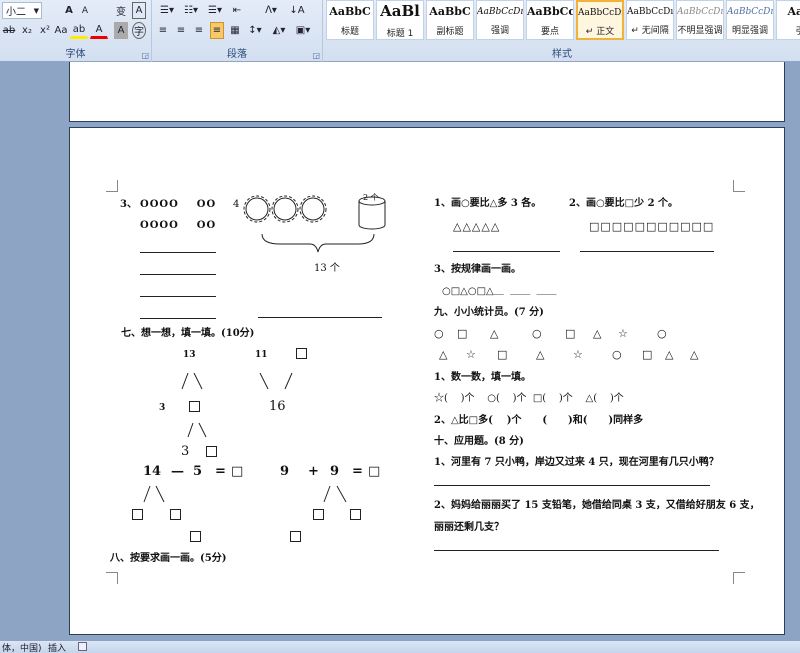 Image resolution: width=800 pixels, height=653 pixels. What do you see at coordinates (303, 30) in the screenshot?
I see `borders-button: ▣▾` at bounding box center [303, 30].